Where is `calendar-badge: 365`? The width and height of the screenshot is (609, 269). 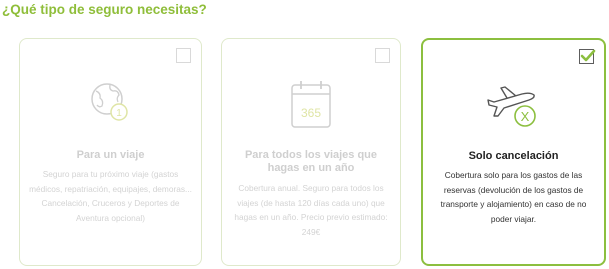
calendar-badge: 365 is located at coordinates (311, 113).